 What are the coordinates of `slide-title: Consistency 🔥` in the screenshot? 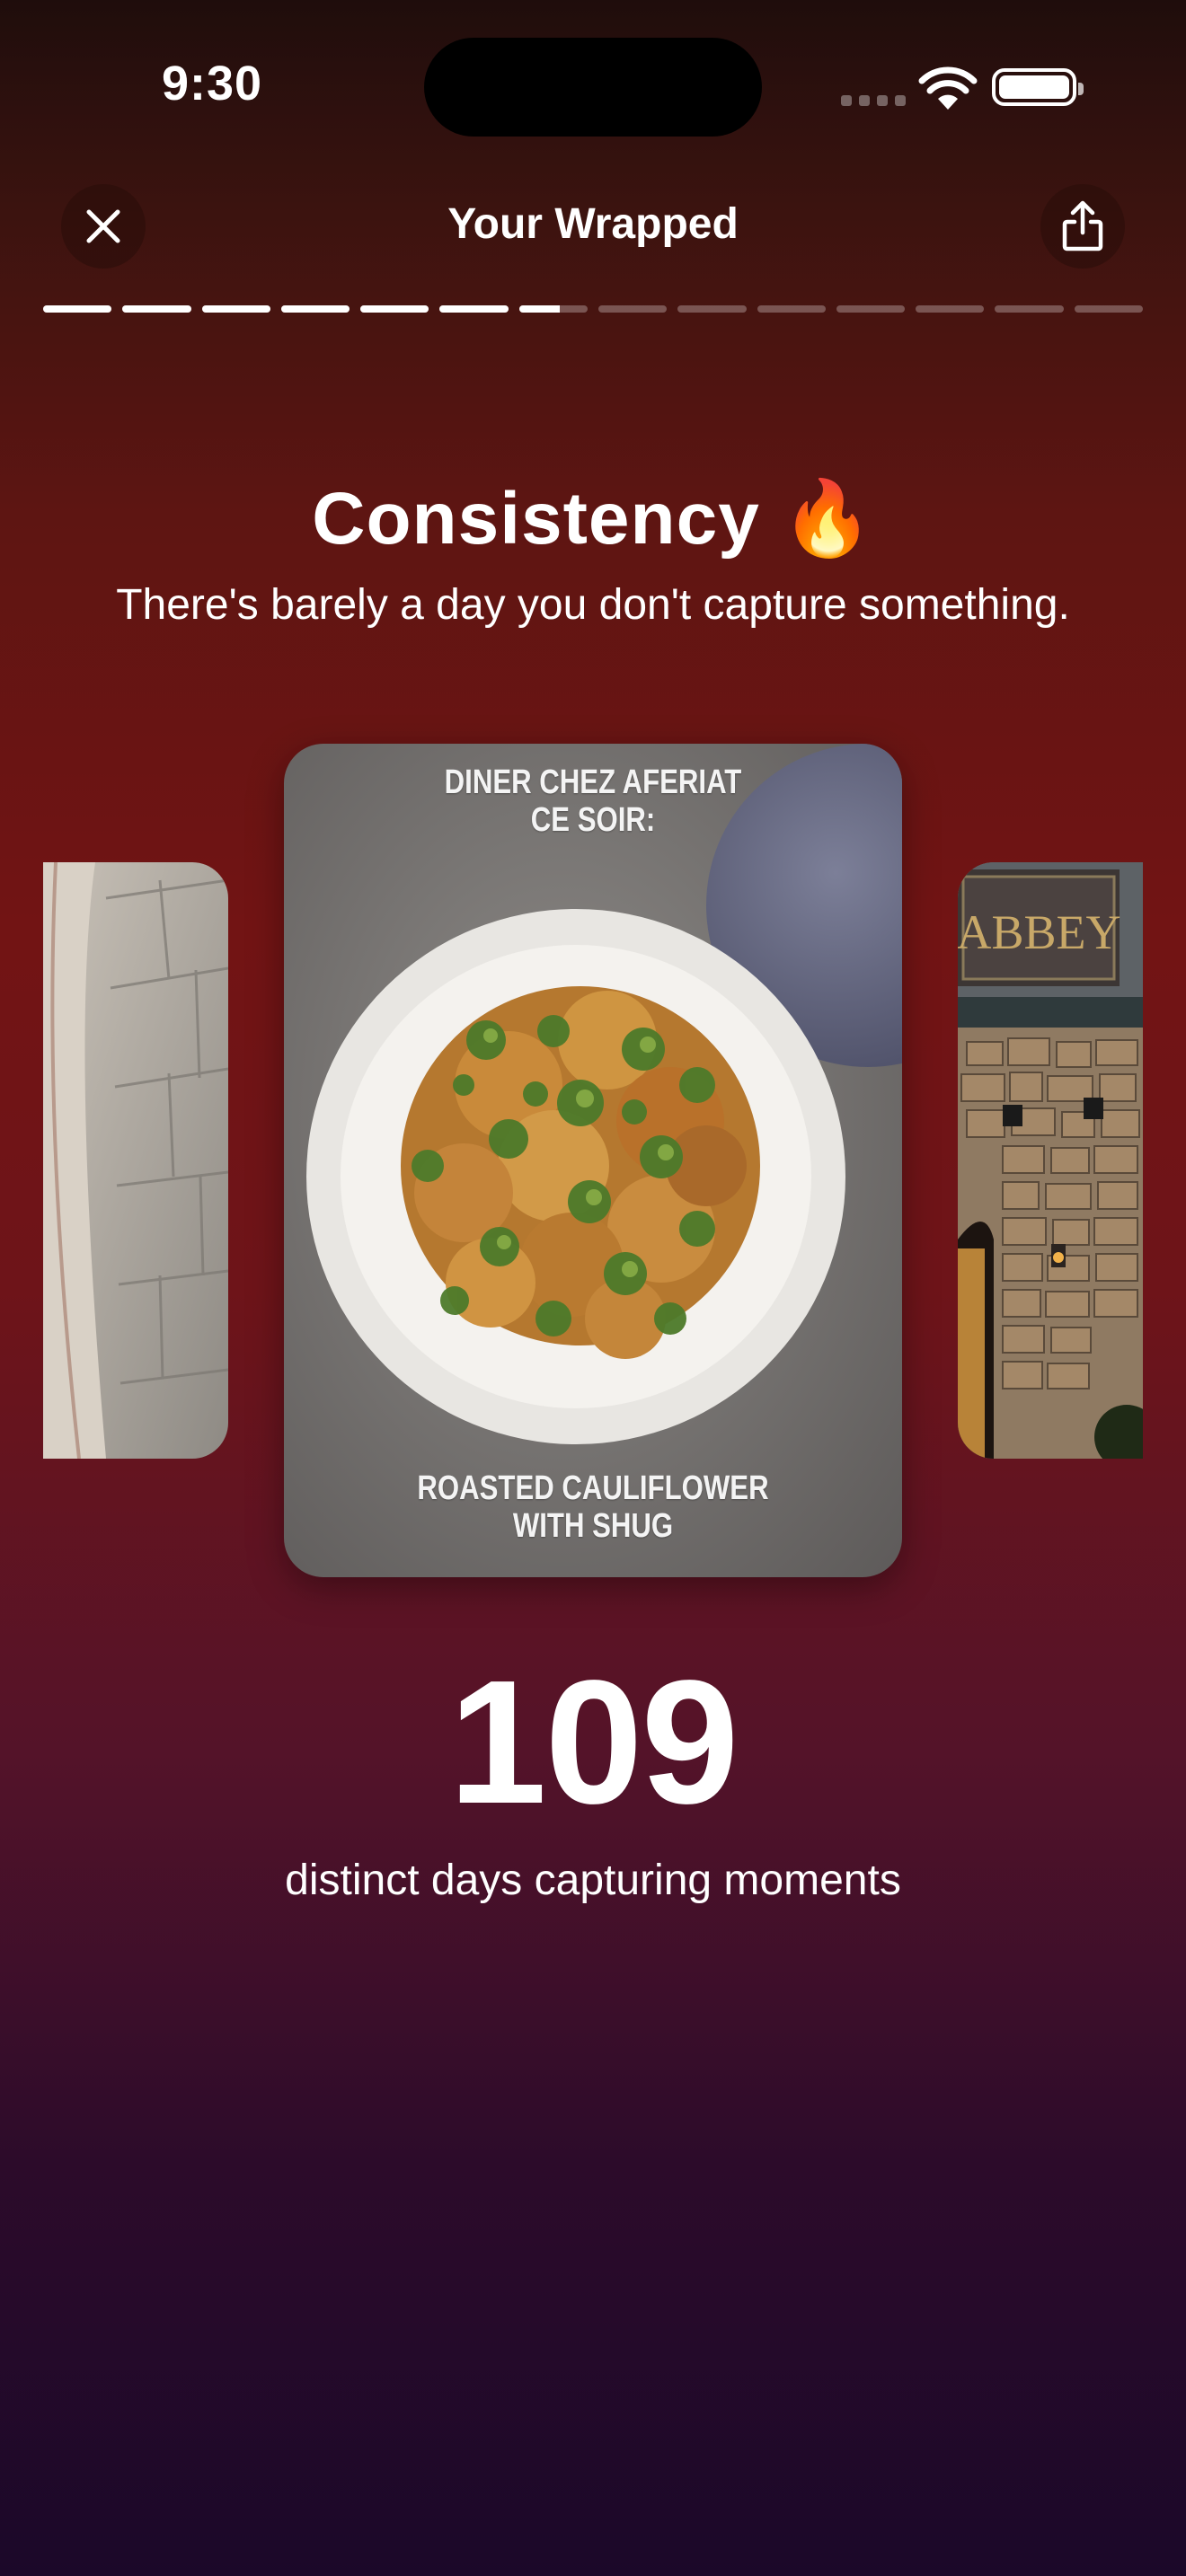 It's located at (593, 519).